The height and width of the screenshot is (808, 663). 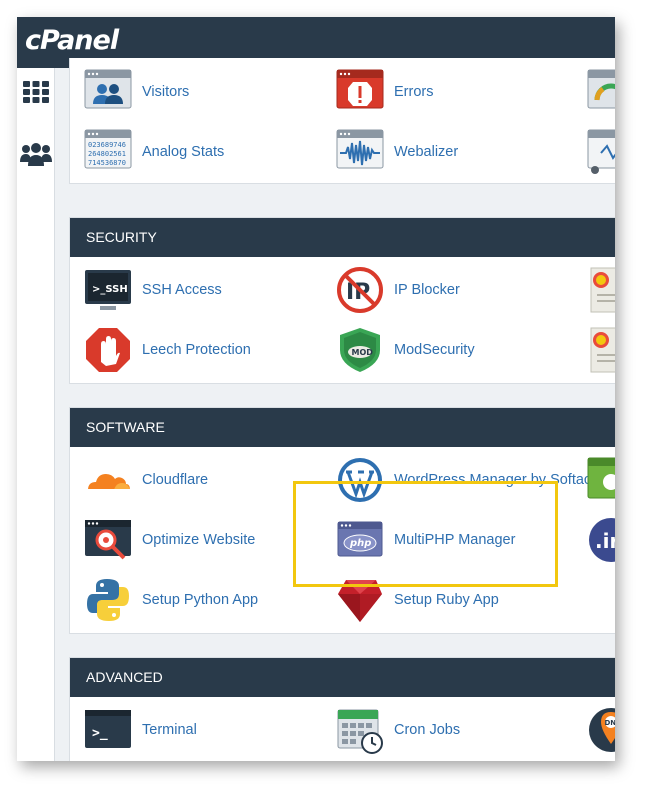 I want to click on security-item-leech-protection: Leech Protection, so click(x=167, y=350).